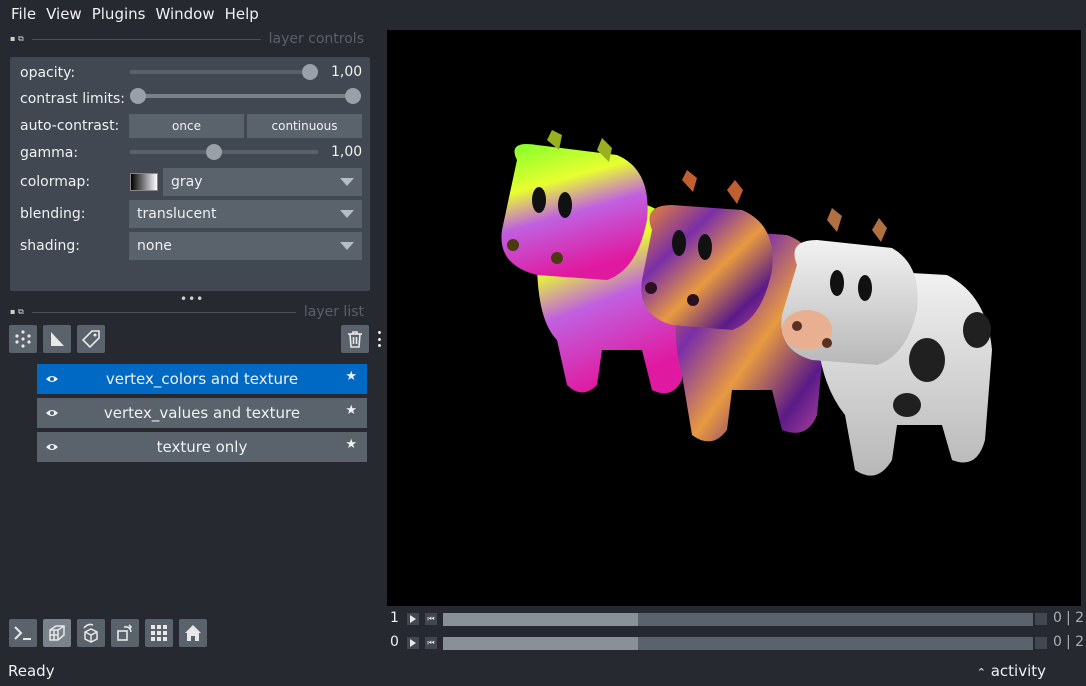 Image resolution: width=1086 pixels, height=686 pixels. What do you see at coordinates (886, 342) in the screenshot?
I see `cow-texture-only` at bounding box center [886, 342].